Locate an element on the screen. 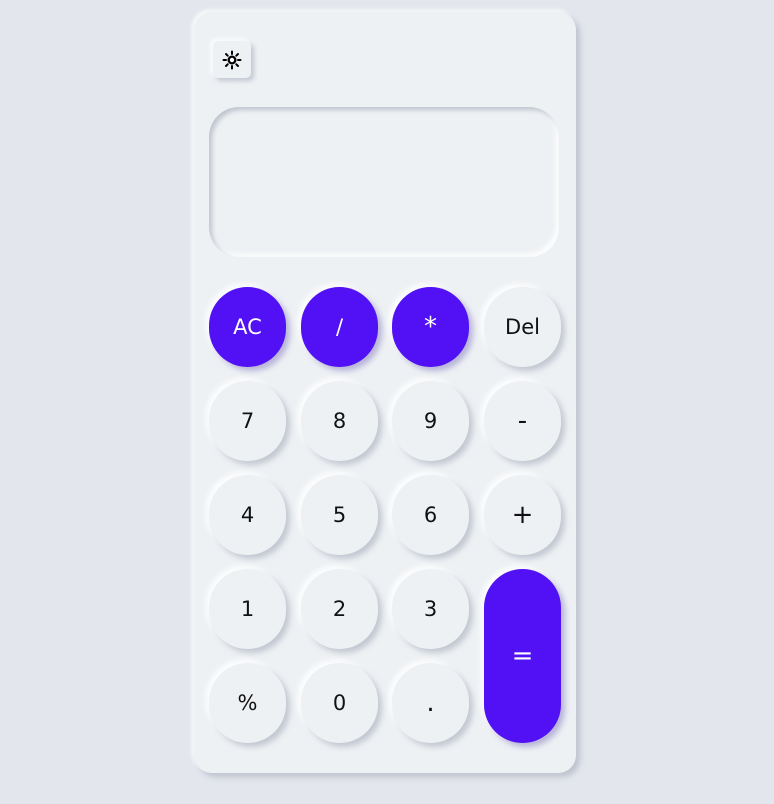 This screenshot has height=804, width=774. all-clear-button: AC is located at coordinates (247, 327).